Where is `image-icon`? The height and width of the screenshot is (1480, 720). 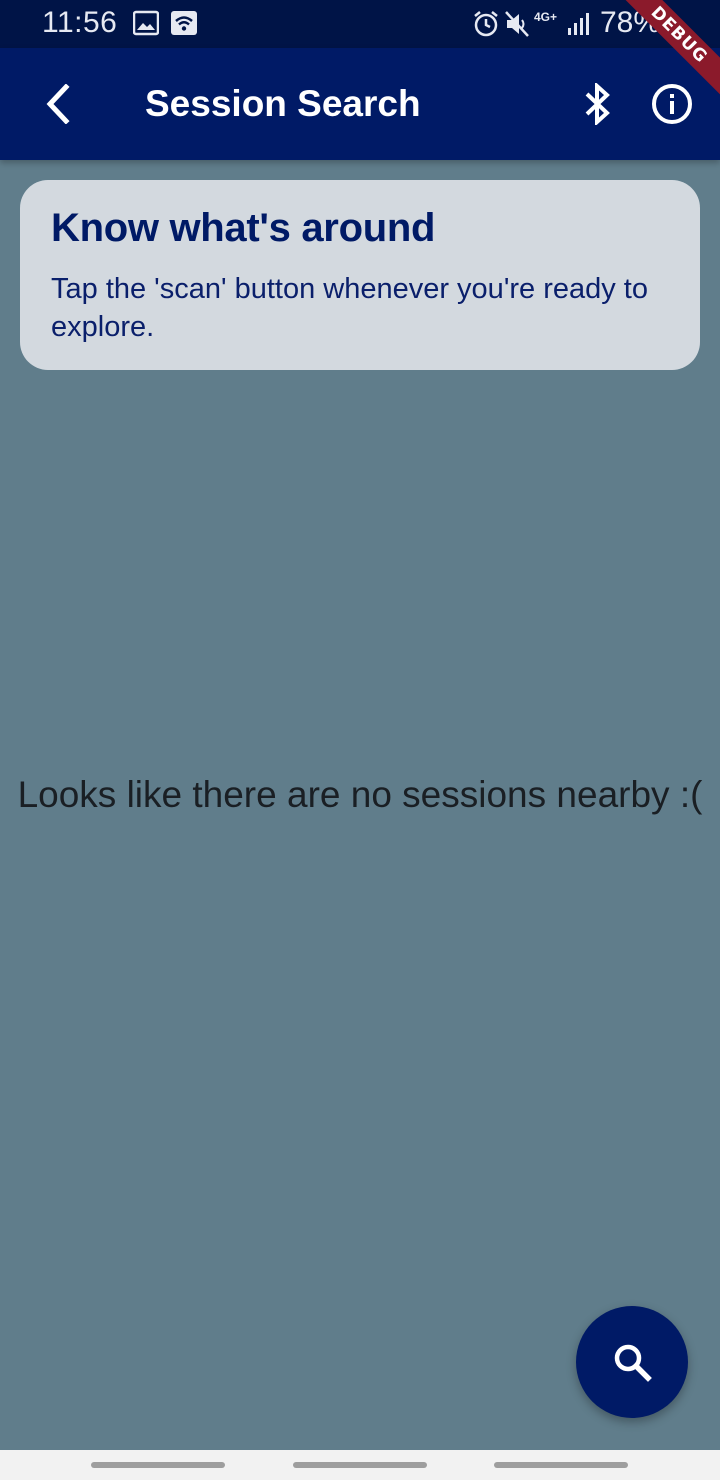 image-icon is located at coordinates (146, 23).